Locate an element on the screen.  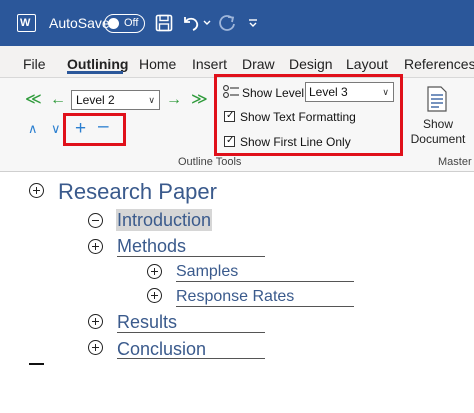
expand-collapse-highlight is located at coordinates (94, 129).